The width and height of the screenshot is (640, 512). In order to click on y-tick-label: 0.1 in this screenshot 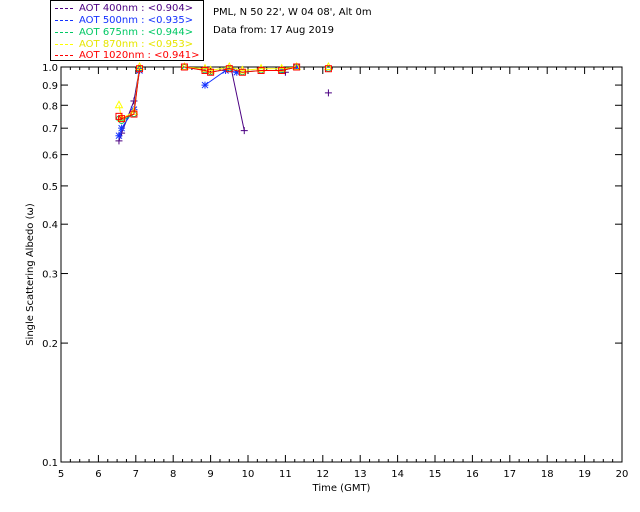, I will do `click(50, 463)`.